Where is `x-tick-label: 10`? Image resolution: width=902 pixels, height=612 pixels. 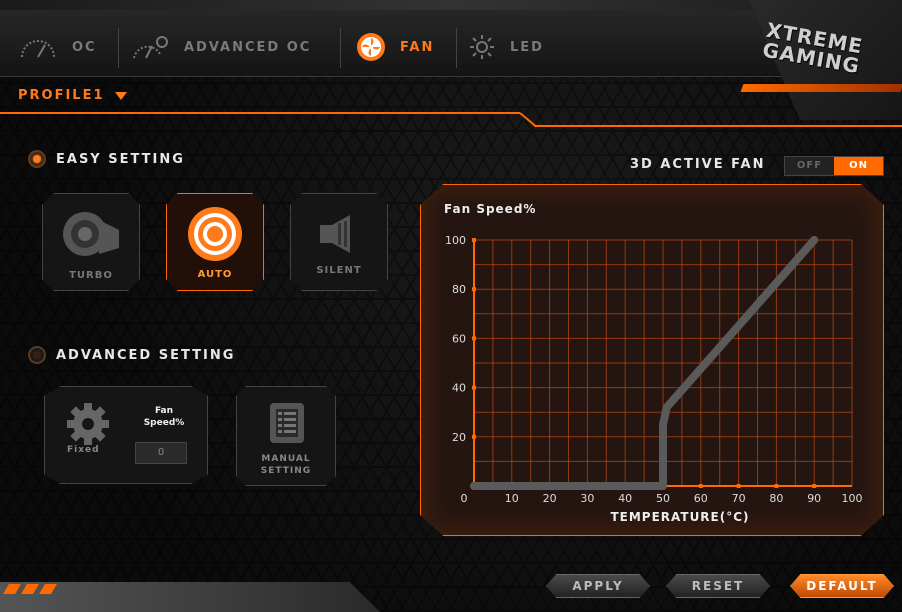
x-tick-label: 10 is located at coordinates (512, 498).